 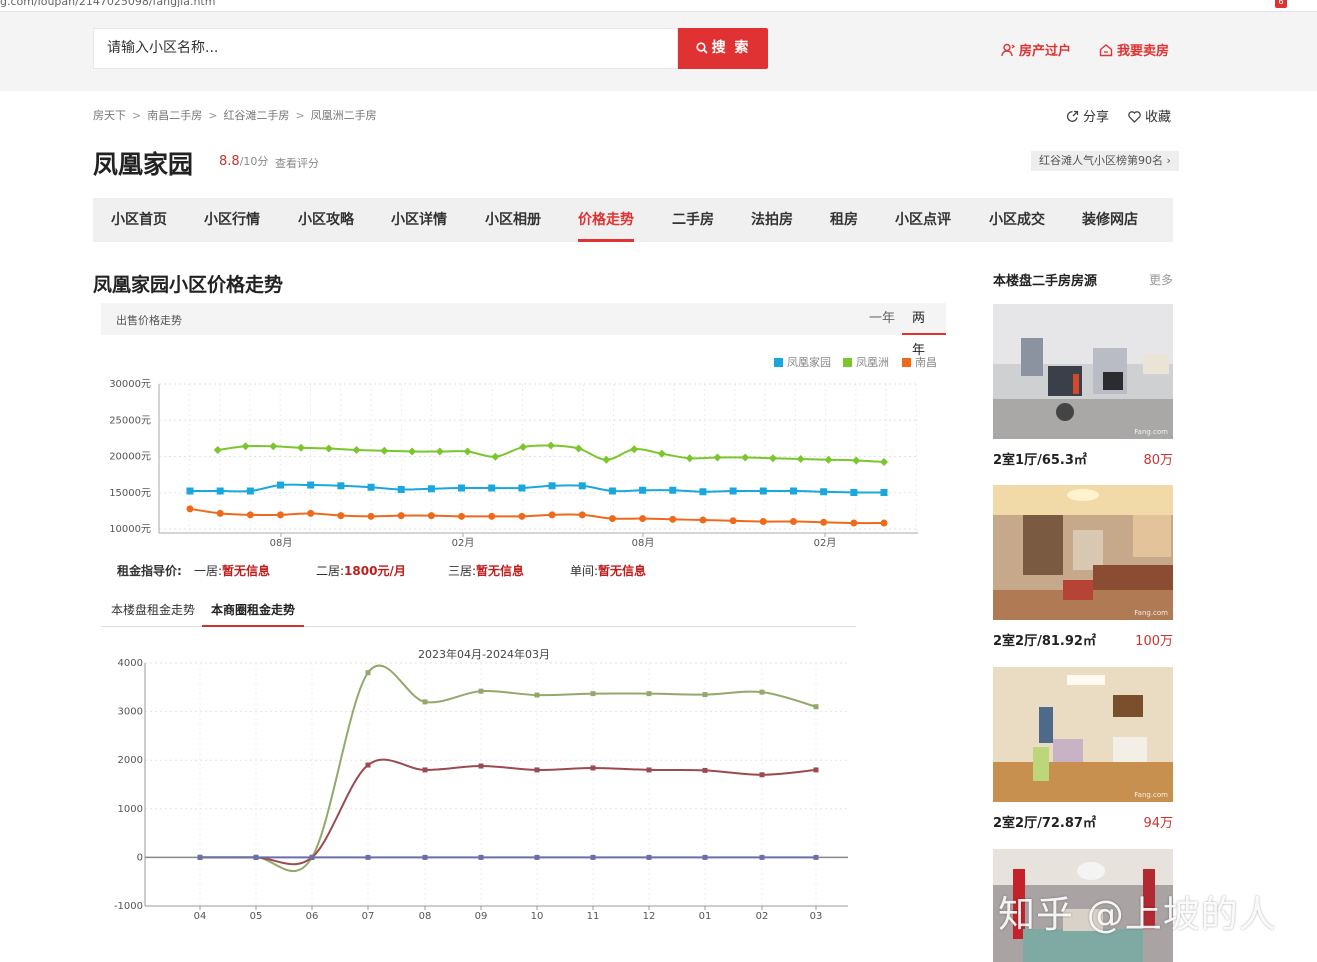 What do you see at coordinates (109, 115) in the screenshot?
I see `breadcrumb-item: 房天下` at bounding box center [109, 115].